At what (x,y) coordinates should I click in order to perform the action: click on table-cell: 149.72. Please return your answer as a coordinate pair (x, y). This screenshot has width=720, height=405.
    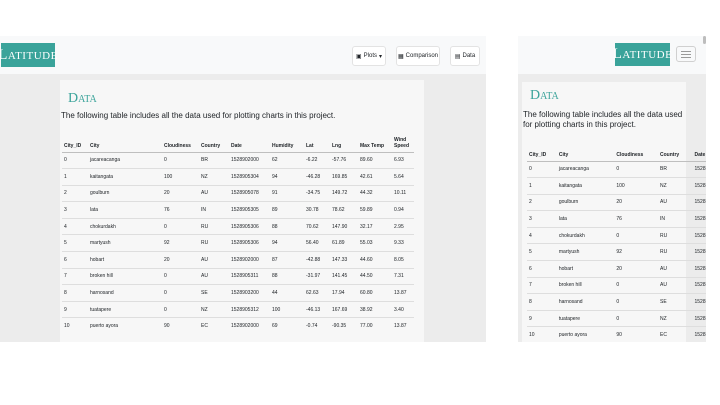
    Looking at the image, I should click on (344, 193).